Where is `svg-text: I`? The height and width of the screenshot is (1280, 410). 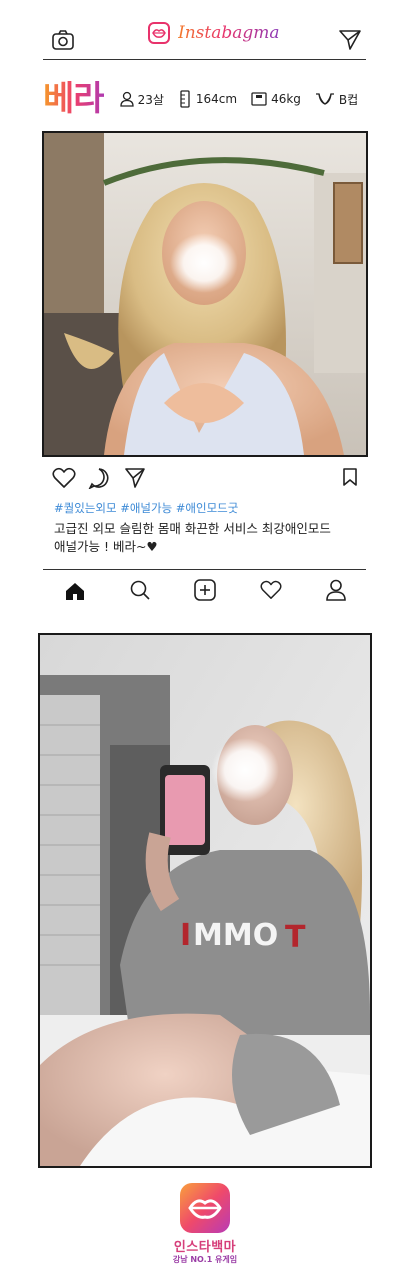 svg-text: I is located at coordinates (185, 935).